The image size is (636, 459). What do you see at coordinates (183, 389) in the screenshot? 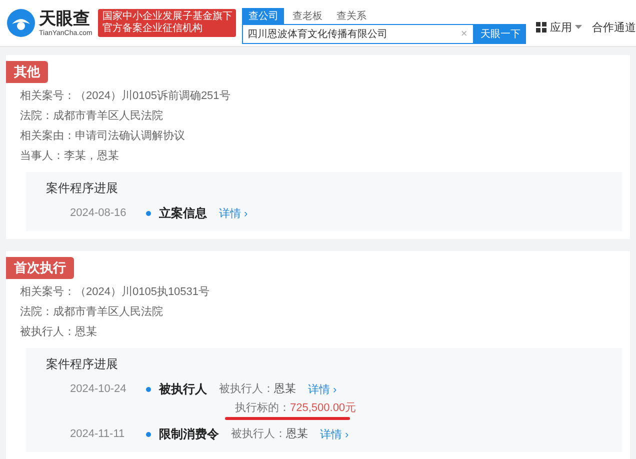
I see `entry-title: 被执行人` at bounding box center [183, 389].